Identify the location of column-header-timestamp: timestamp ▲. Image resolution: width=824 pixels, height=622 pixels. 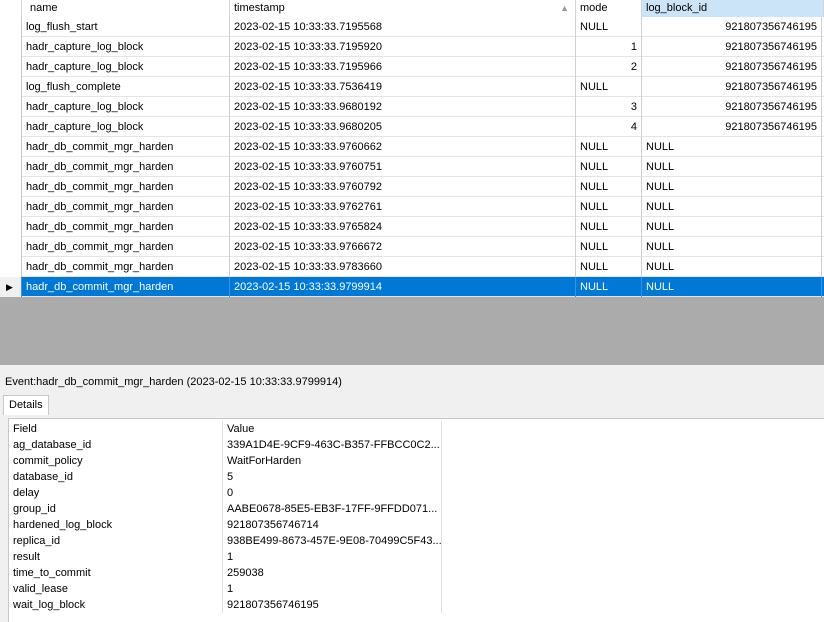
(403, 8).